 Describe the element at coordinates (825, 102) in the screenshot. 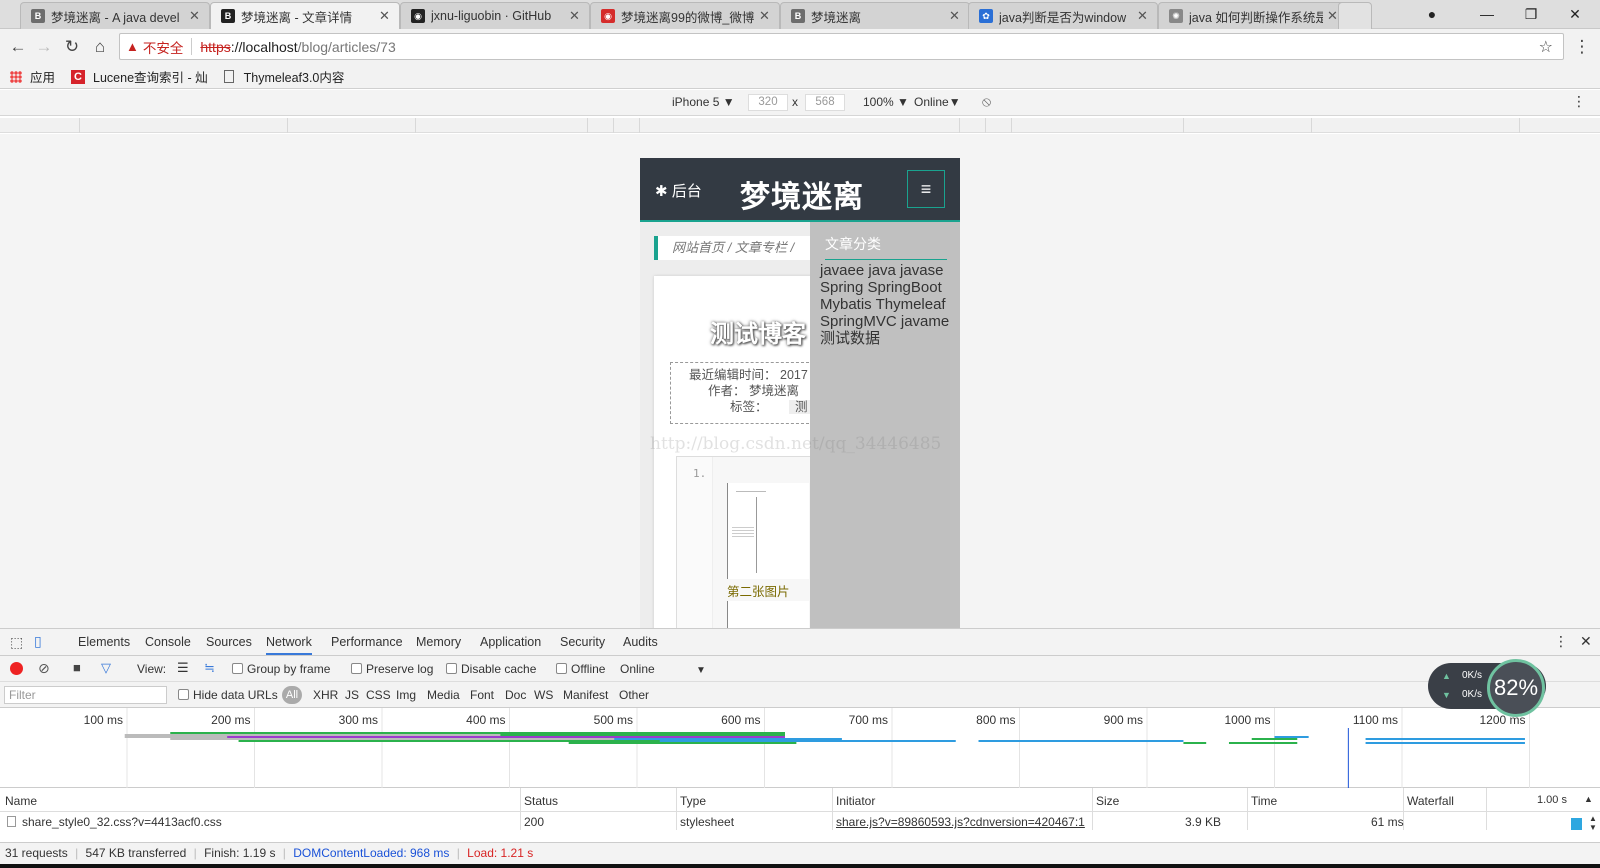

I see `device-height-input: 568` at that location.